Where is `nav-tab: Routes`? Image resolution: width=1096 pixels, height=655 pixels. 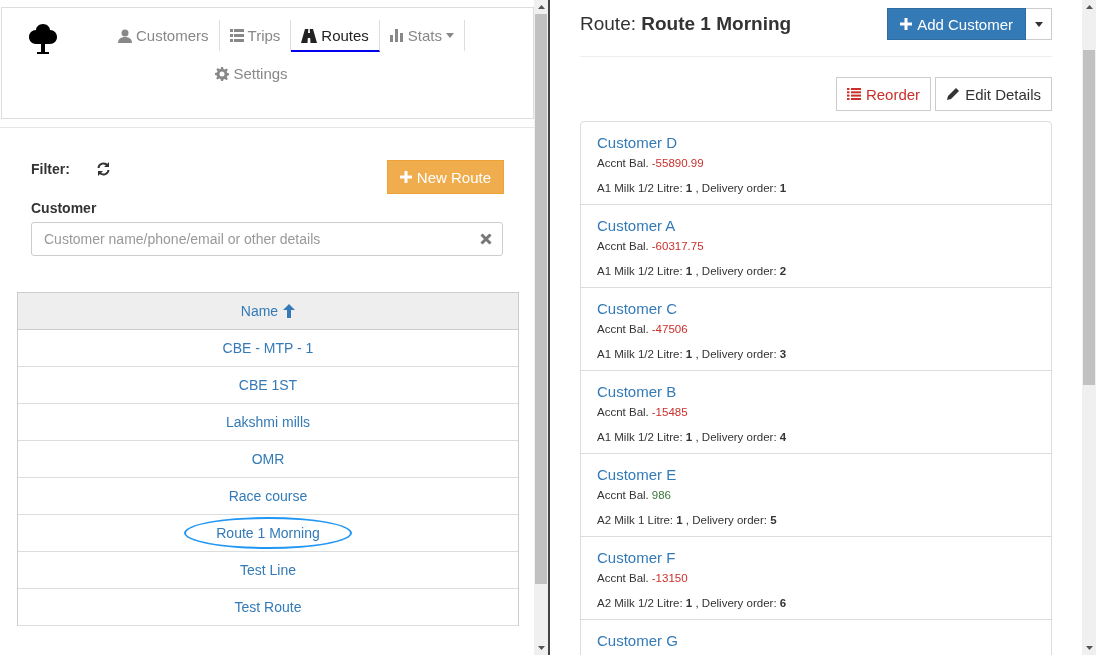 nav-tab: Routes is located at coordinates (335, 36).